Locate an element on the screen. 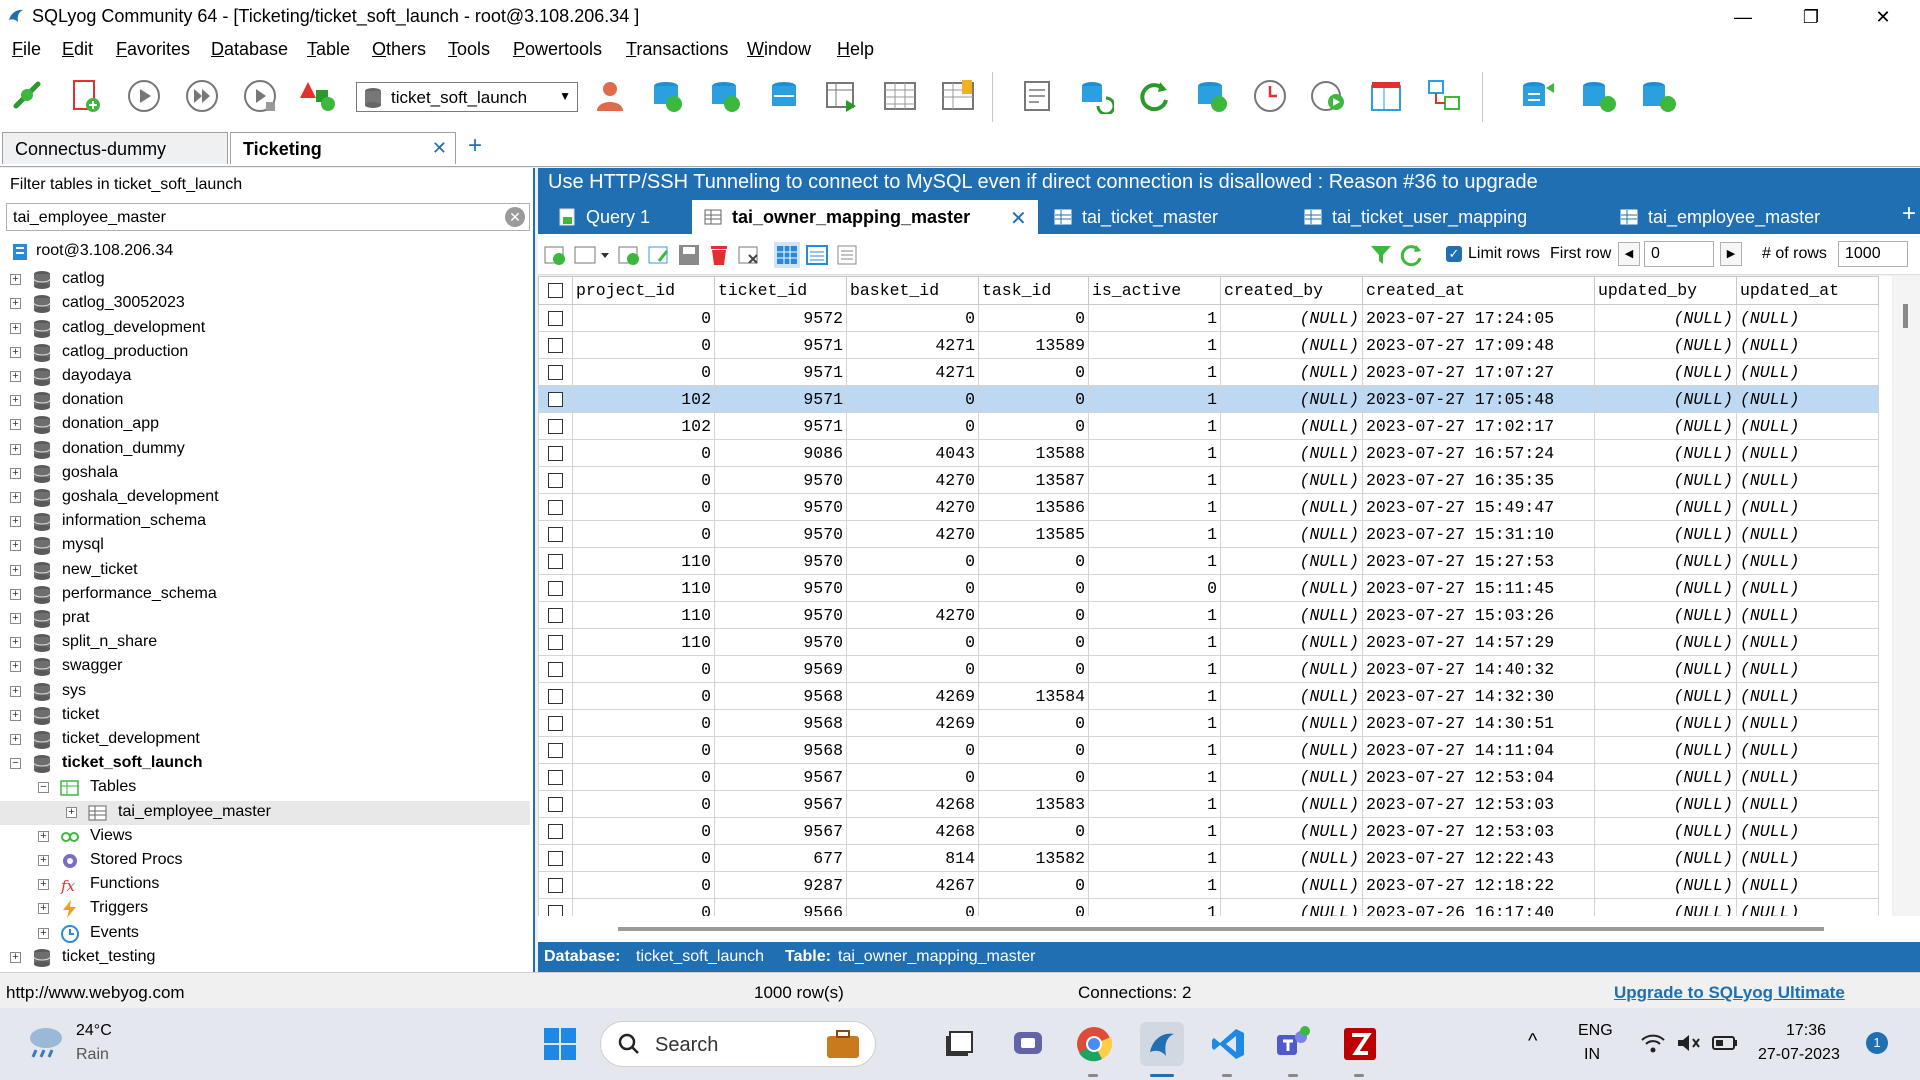 This screenshot has width=1920, height=1080. data-import-icon is located at coordinates (1600, 96).